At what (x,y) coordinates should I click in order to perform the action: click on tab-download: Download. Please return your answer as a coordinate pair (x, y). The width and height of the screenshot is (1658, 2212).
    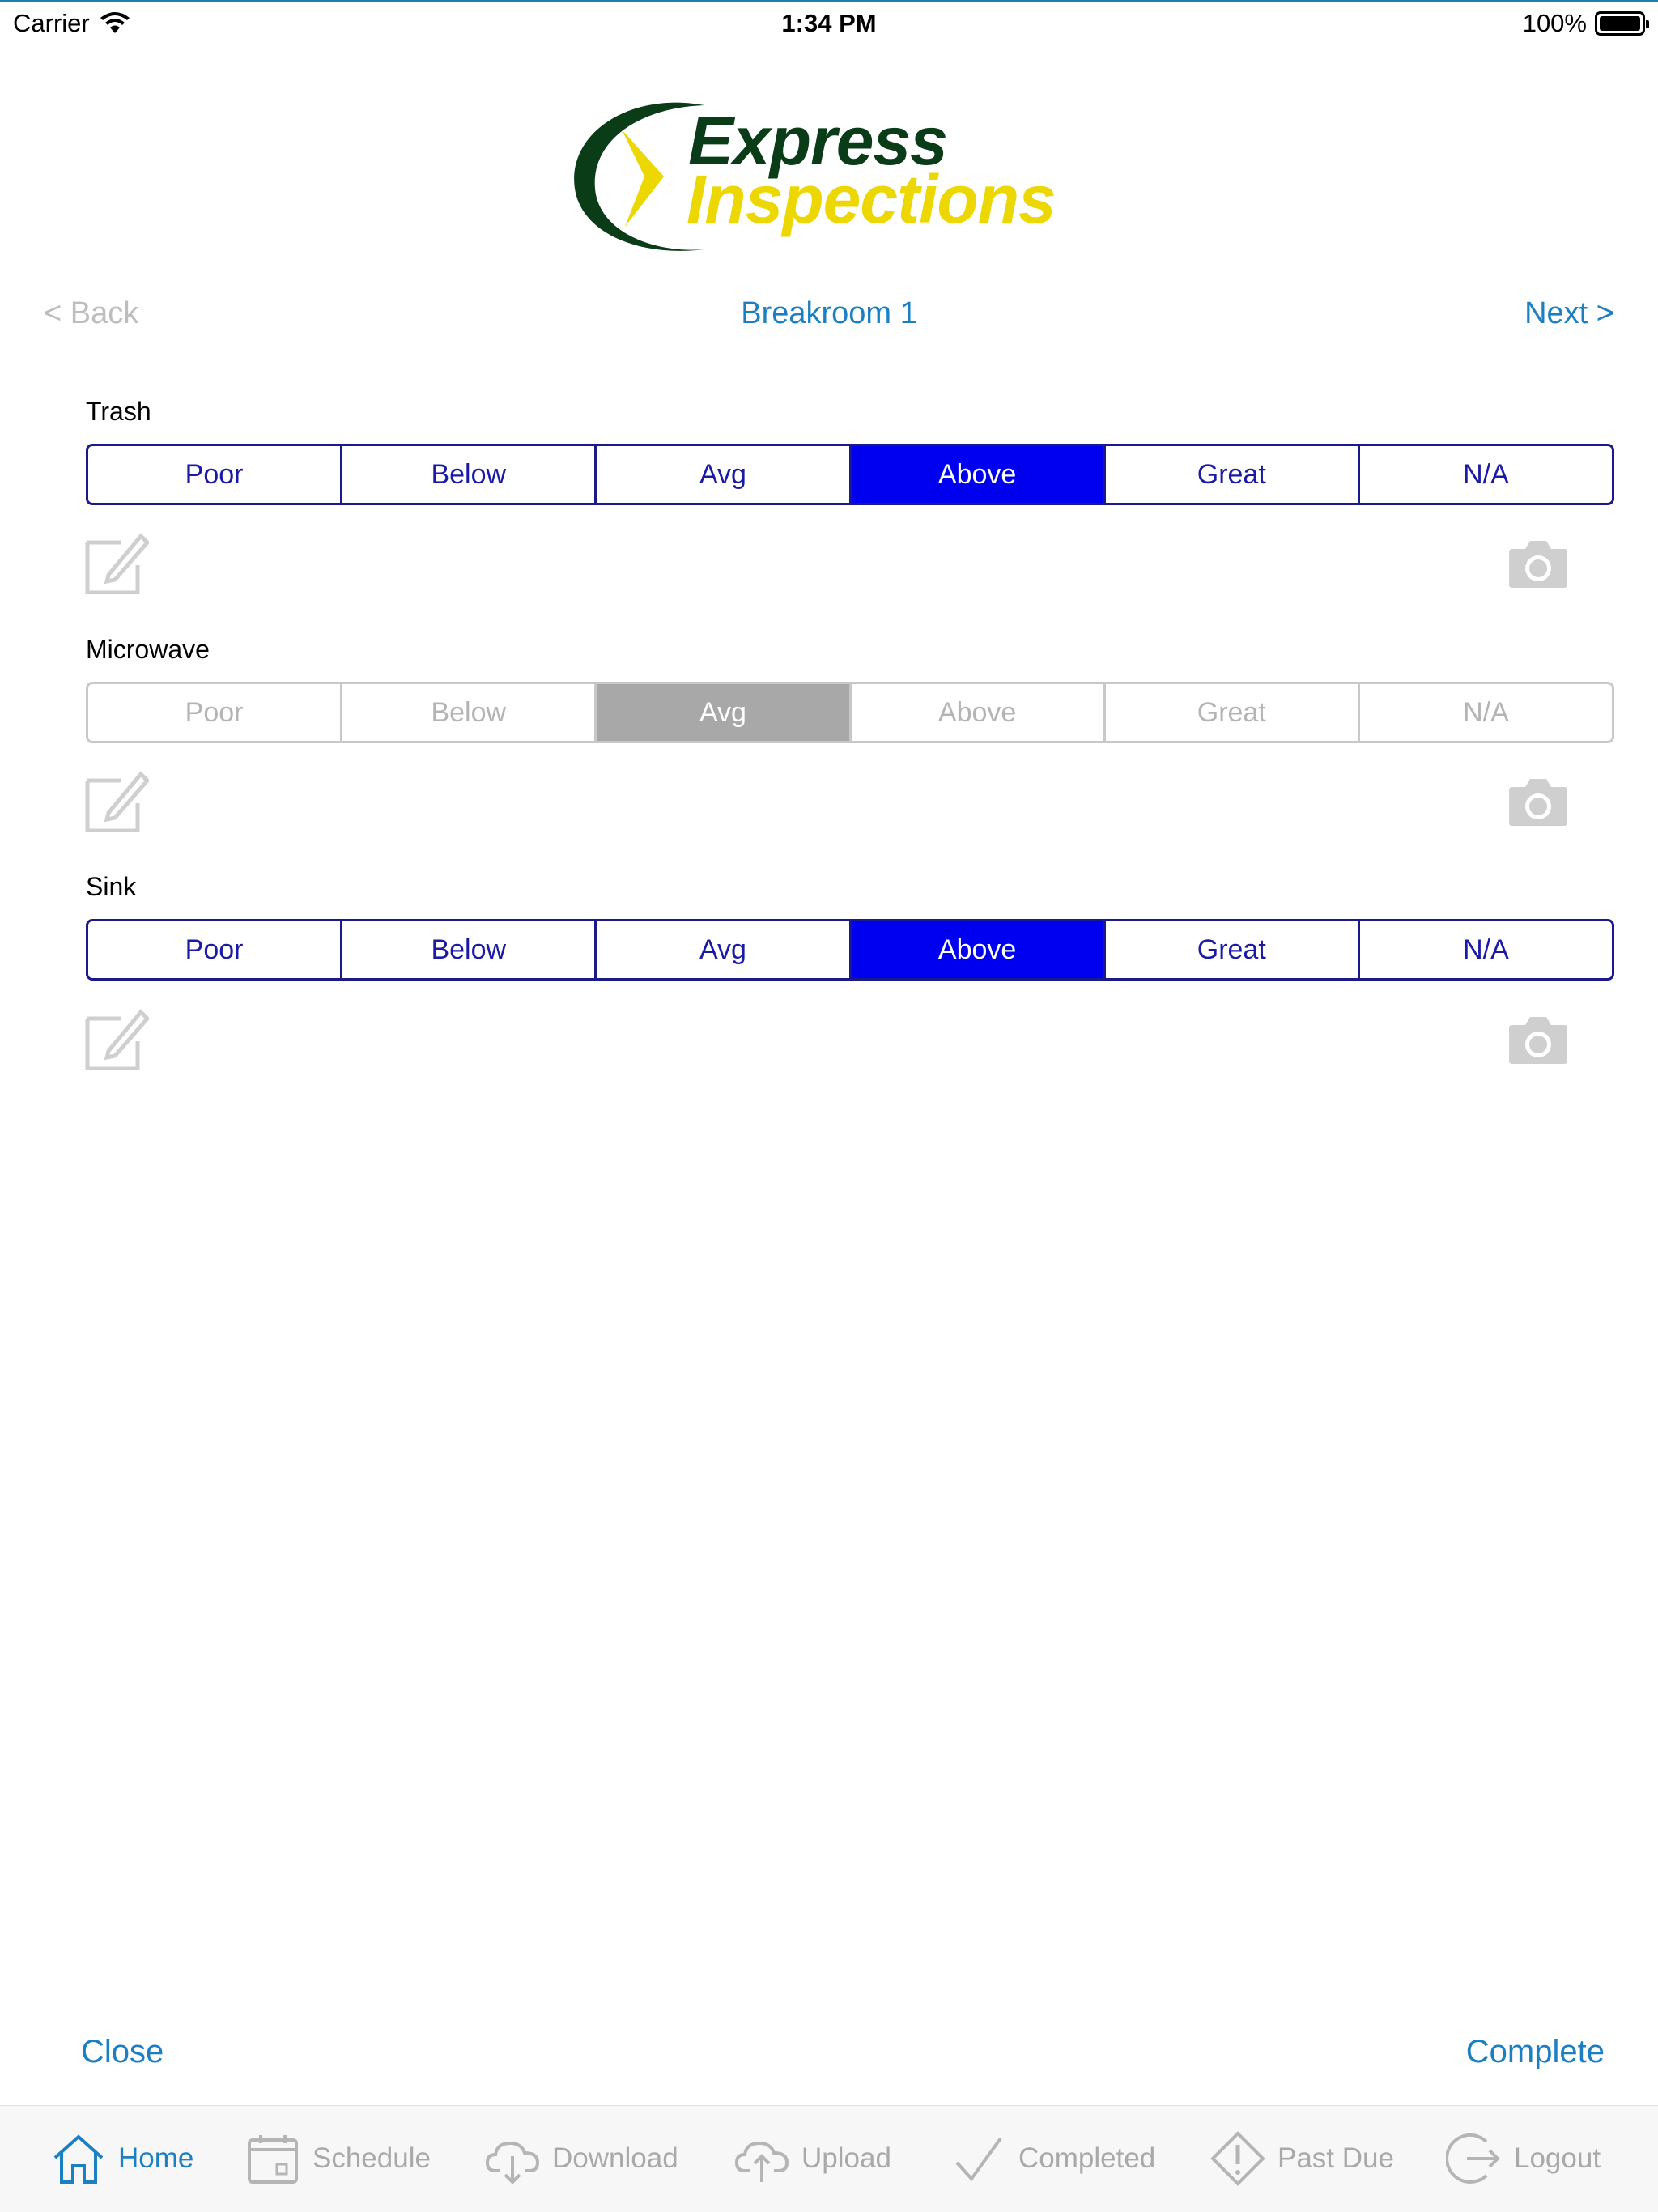
    Looking at the image, I should click on (581, 2159).